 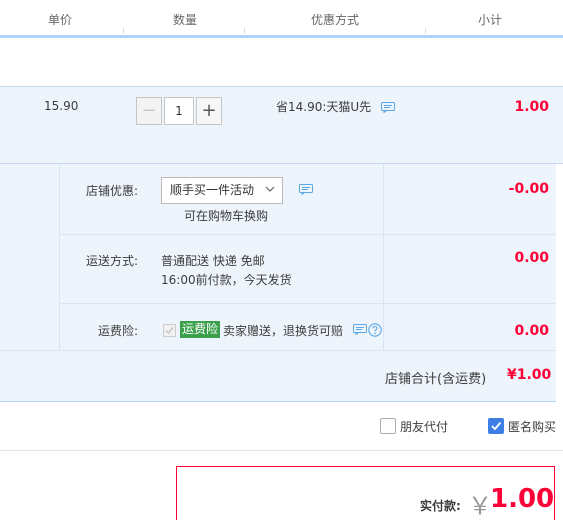 I want to click on shop-total-value: ¥1.00, so click(x=529, y=375).